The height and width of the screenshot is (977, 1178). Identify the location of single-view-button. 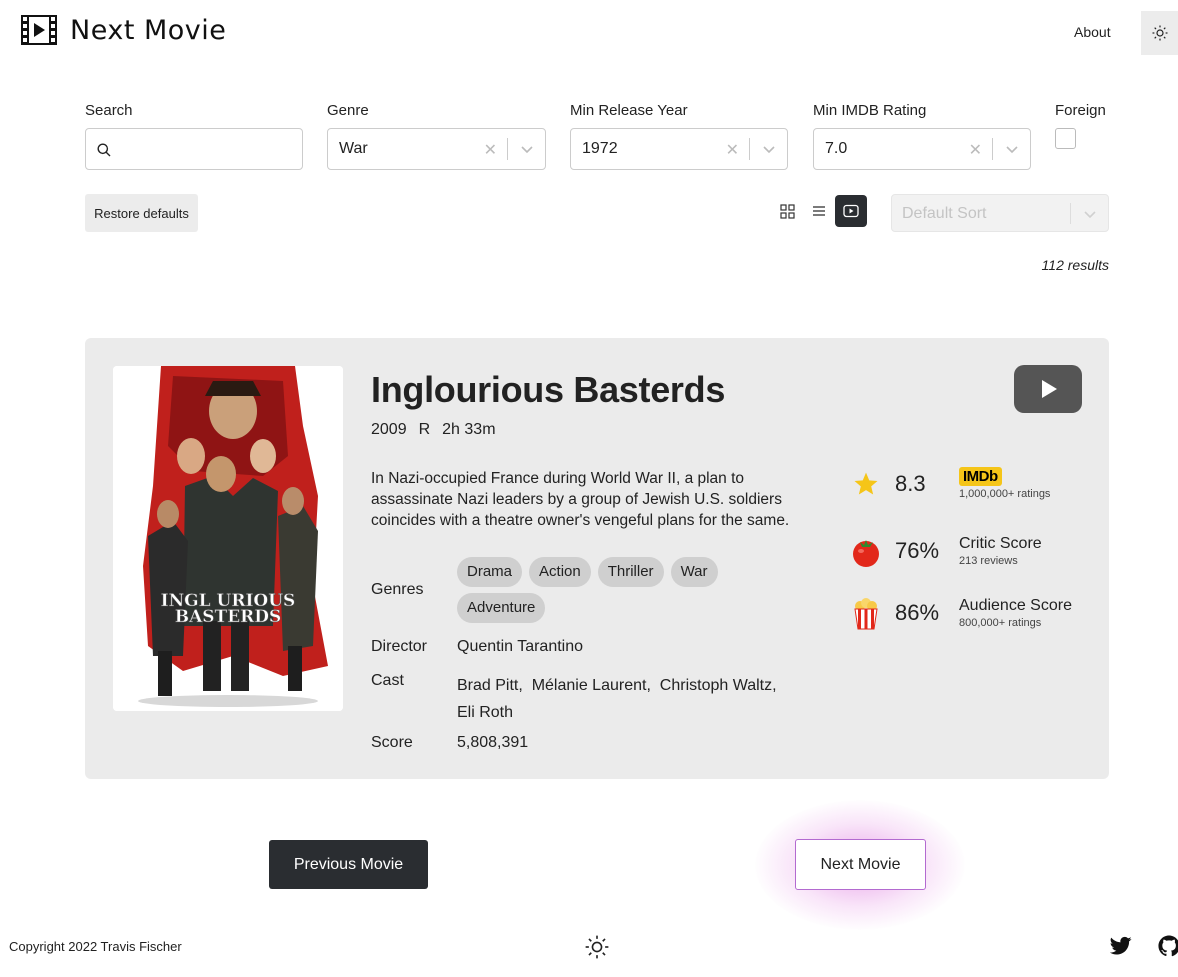
(851, 211).